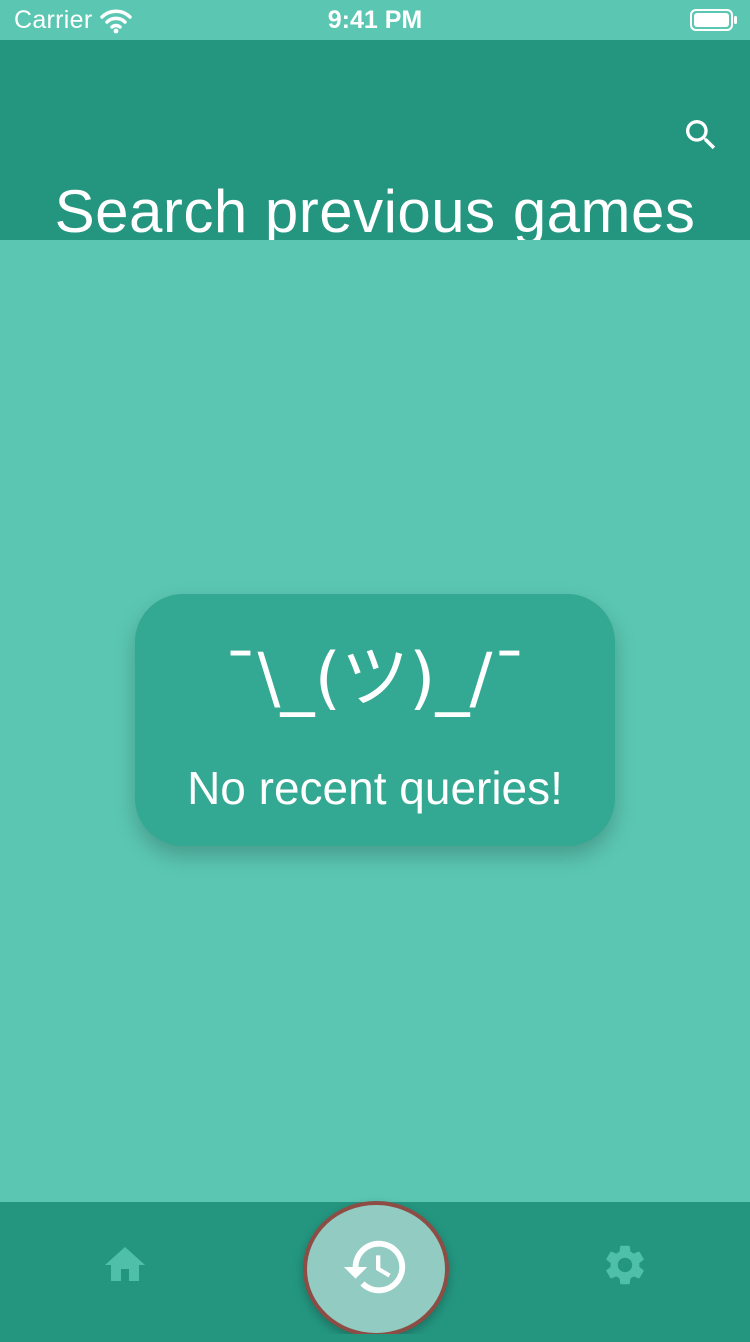  Describe the element at coordinates (375, 211) in the screenshot. I see `page-title: Search previous games` at that location.